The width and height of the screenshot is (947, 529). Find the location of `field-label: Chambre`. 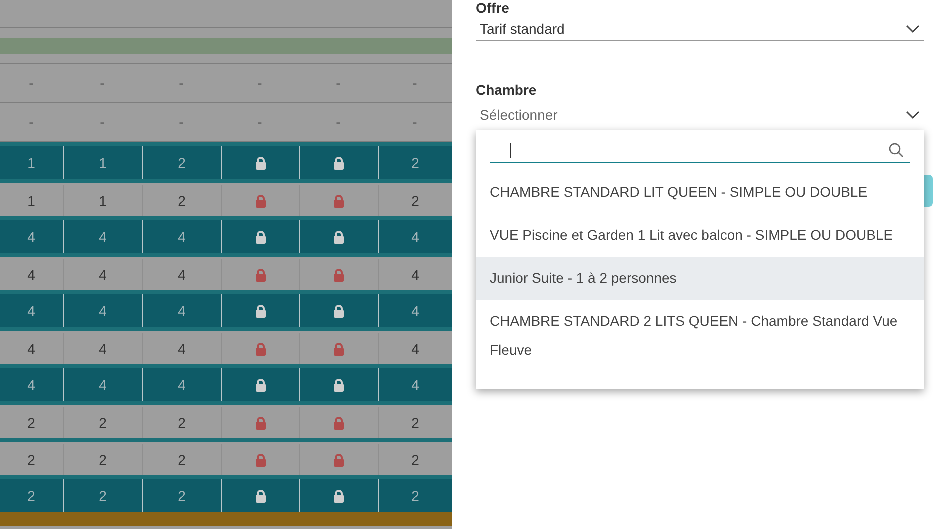

field-label: Chambre is located at coordinates (506, 90).